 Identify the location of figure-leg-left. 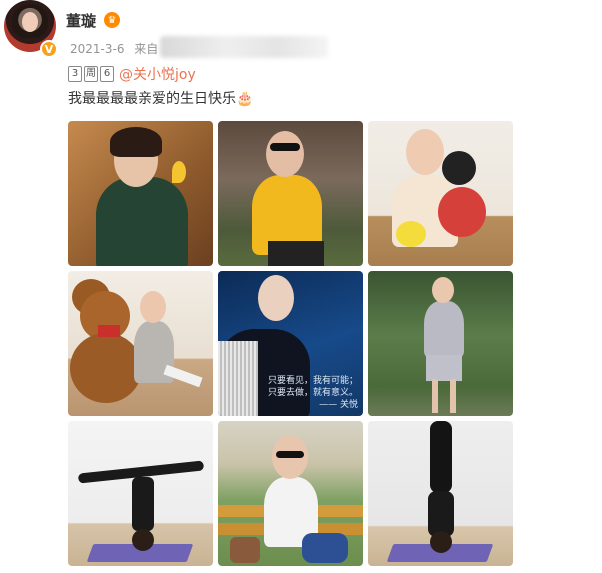
(435, 396).